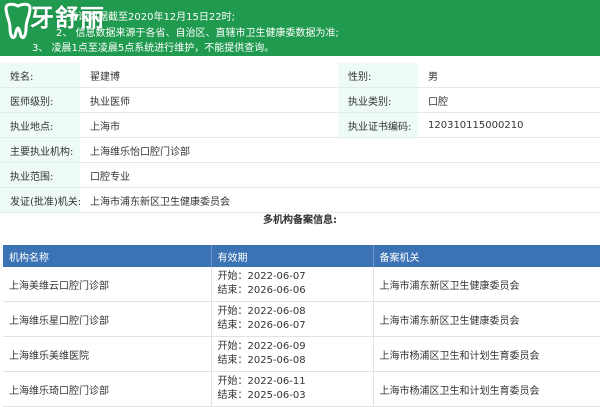 This screenshot has width=600, height=407. What do you see at coordinates (292, 389) in the screenshot?
I see `validity-cell: 开始：2022-06-11 结束：2025-06-03` at bounding box center [292, 389].